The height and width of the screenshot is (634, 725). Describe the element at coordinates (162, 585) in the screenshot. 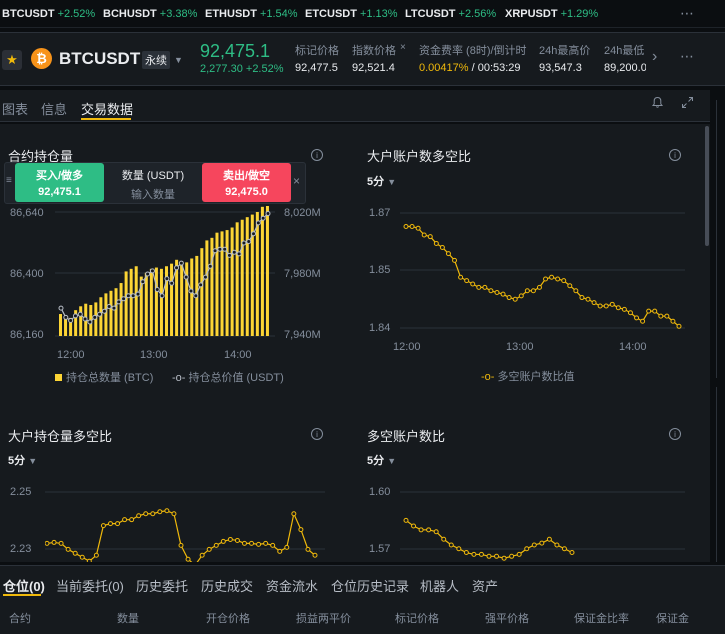

I see `tab-order-history: 历史委托` at that location.